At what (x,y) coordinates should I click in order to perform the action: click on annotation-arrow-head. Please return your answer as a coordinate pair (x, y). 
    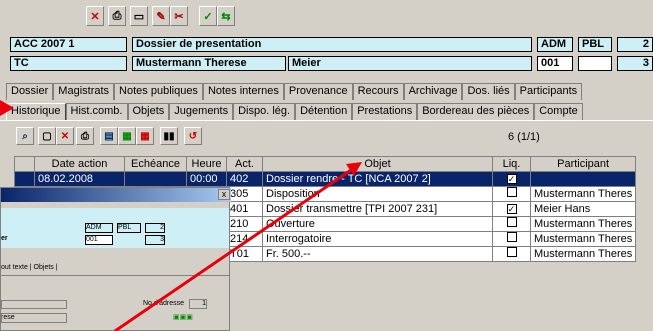
    Looking at the image, I should click on (354, 169).